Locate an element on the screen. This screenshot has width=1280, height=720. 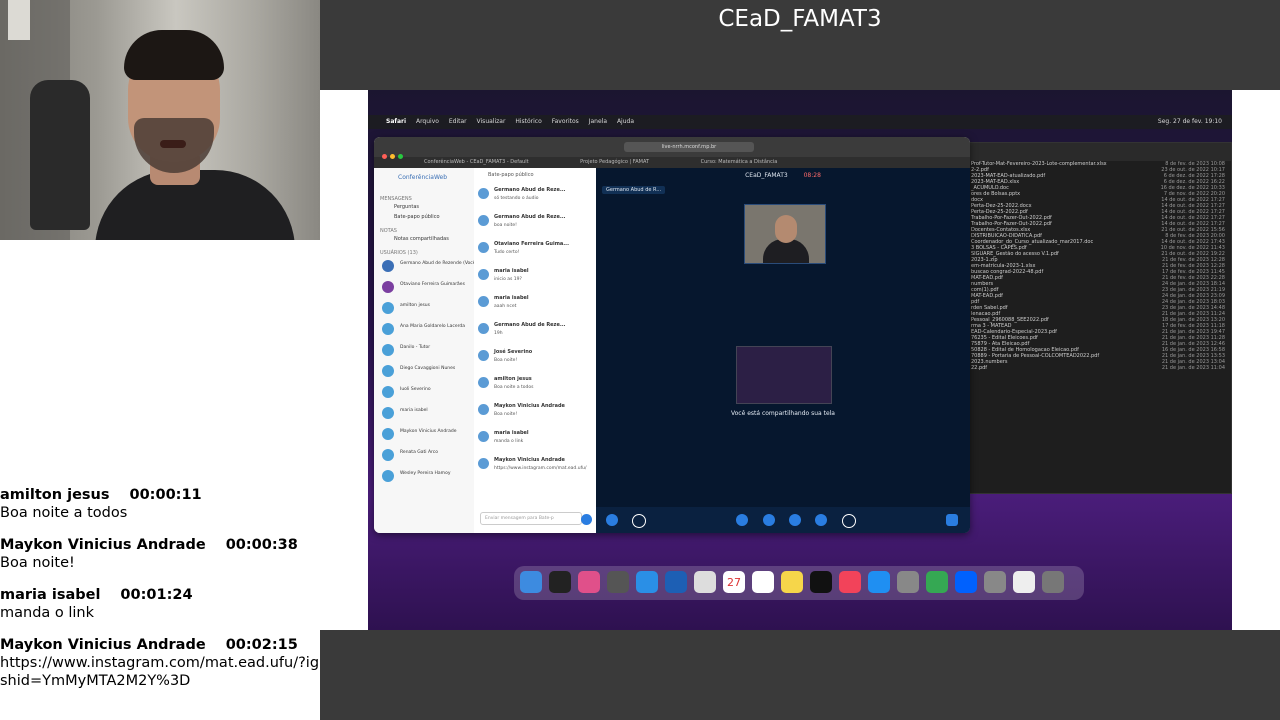
room-title: CEaD_FAMAT3 is located at coordinates (800, 19).